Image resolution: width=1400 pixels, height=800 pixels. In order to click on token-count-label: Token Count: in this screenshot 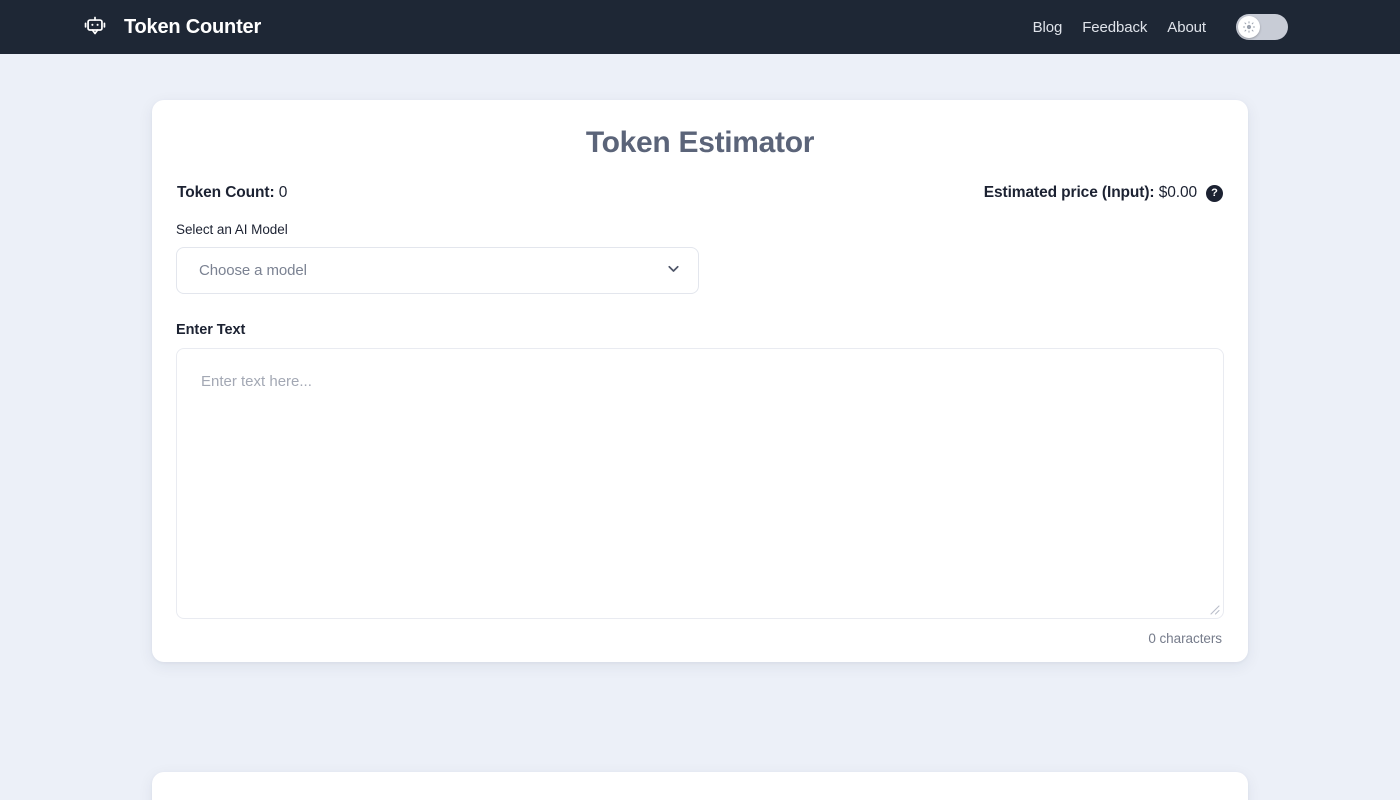, I will do `click(226, 192)`.